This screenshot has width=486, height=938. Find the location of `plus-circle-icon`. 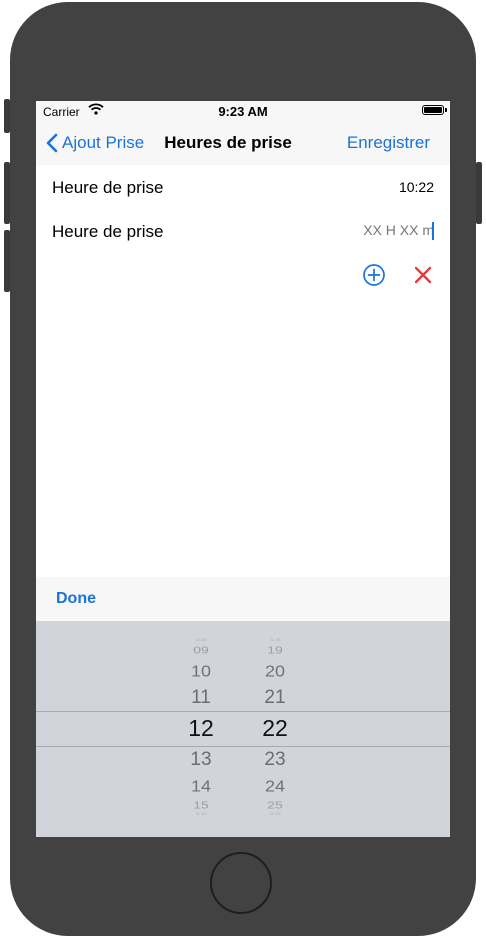

plus-circle-icon is located at coordinates (374, 275).